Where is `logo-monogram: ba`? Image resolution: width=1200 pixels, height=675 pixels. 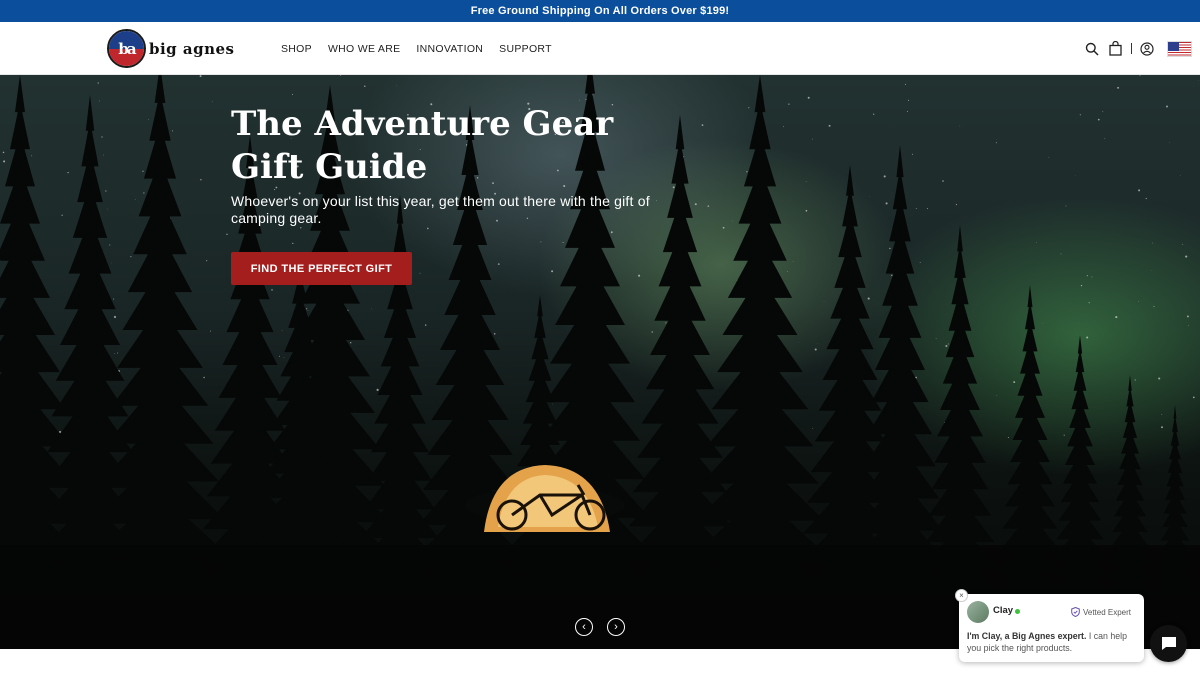
logo-monogram: ba is located at coordinates (127, 48).